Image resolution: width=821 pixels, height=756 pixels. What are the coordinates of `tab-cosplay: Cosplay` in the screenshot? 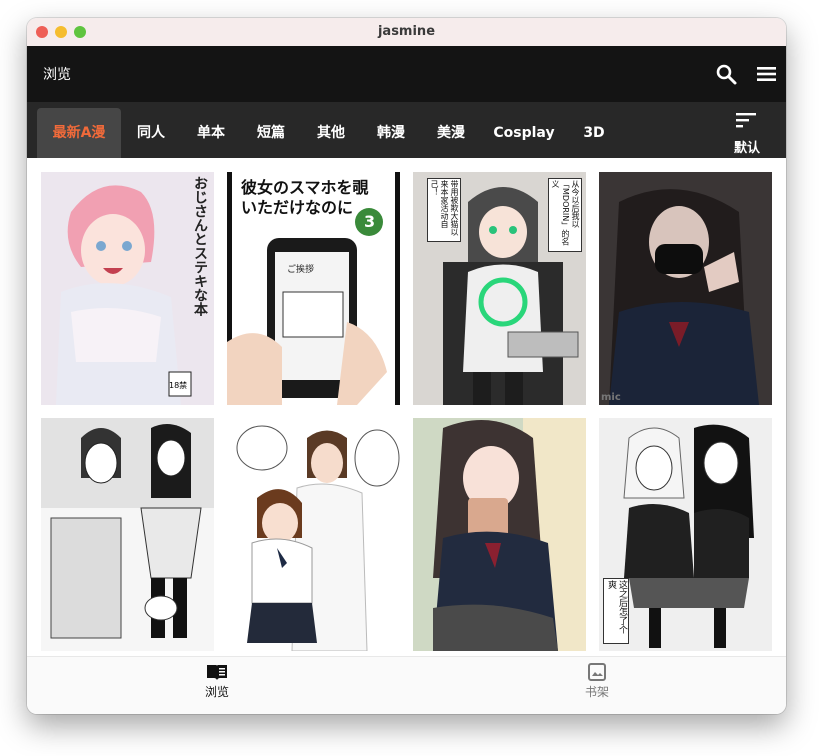 It's located at (524, 133).